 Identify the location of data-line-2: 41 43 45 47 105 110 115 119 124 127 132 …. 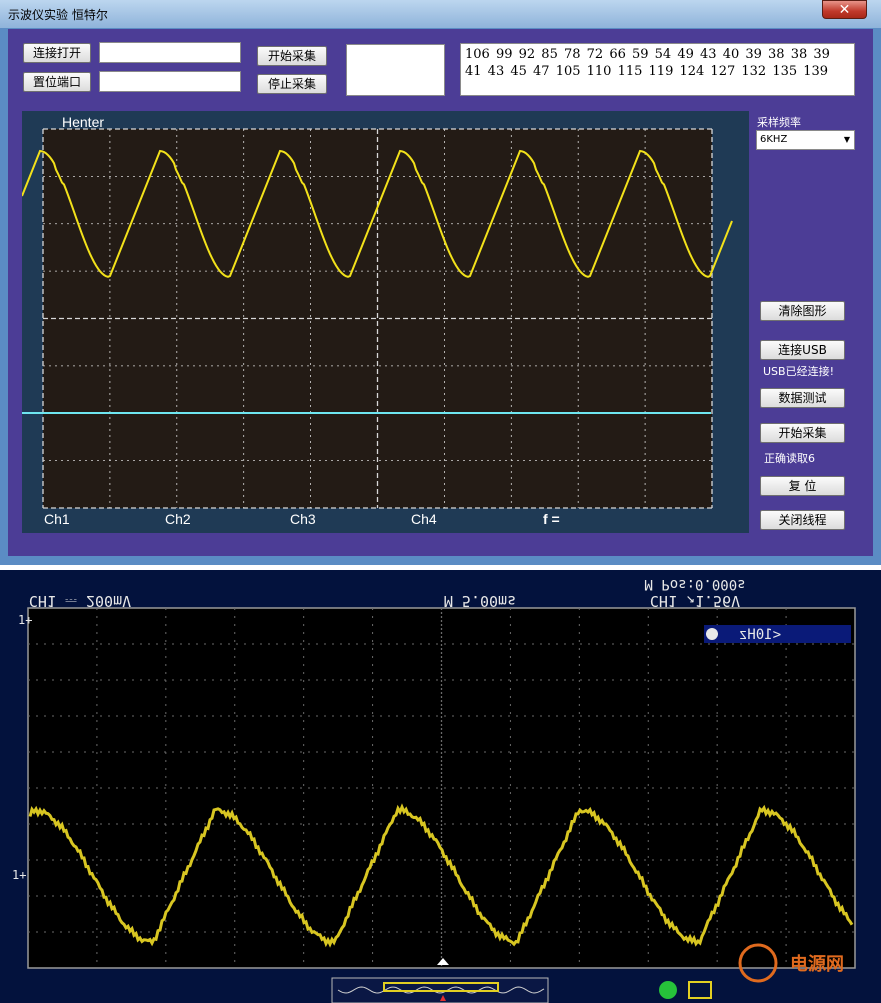
(647, 71).